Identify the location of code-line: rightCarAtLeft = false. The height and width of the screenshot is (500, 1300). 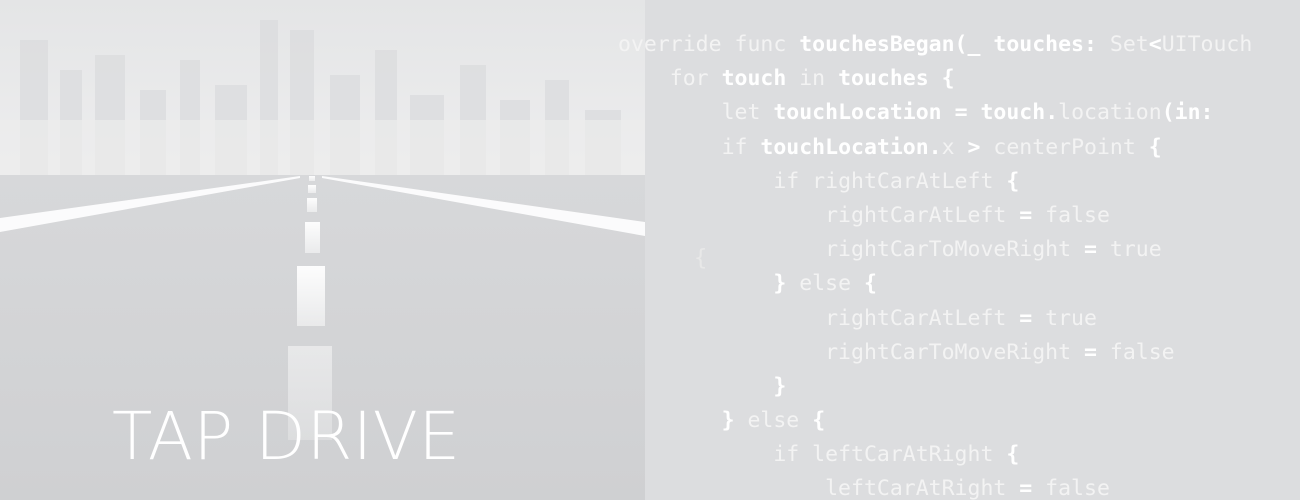
(959, 216).